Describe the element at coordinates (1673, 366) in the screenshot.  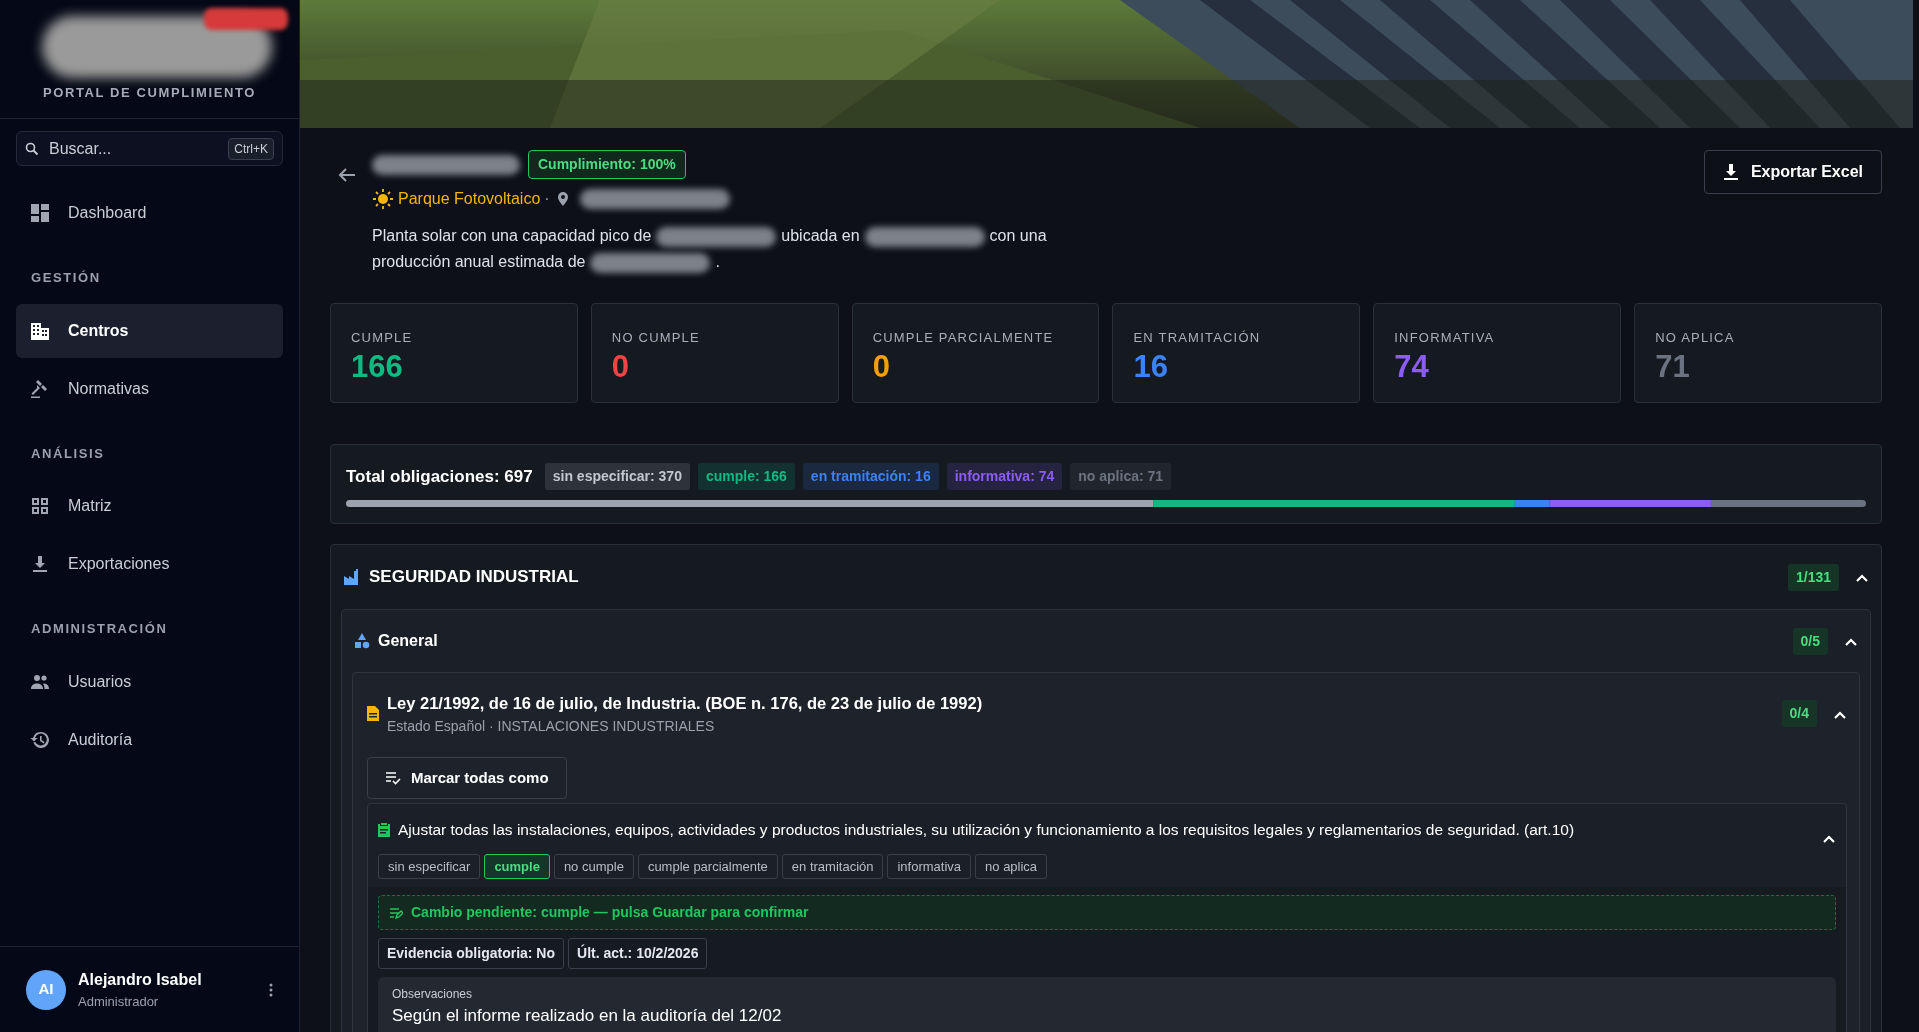
I see `stat-value: 71` at that location.